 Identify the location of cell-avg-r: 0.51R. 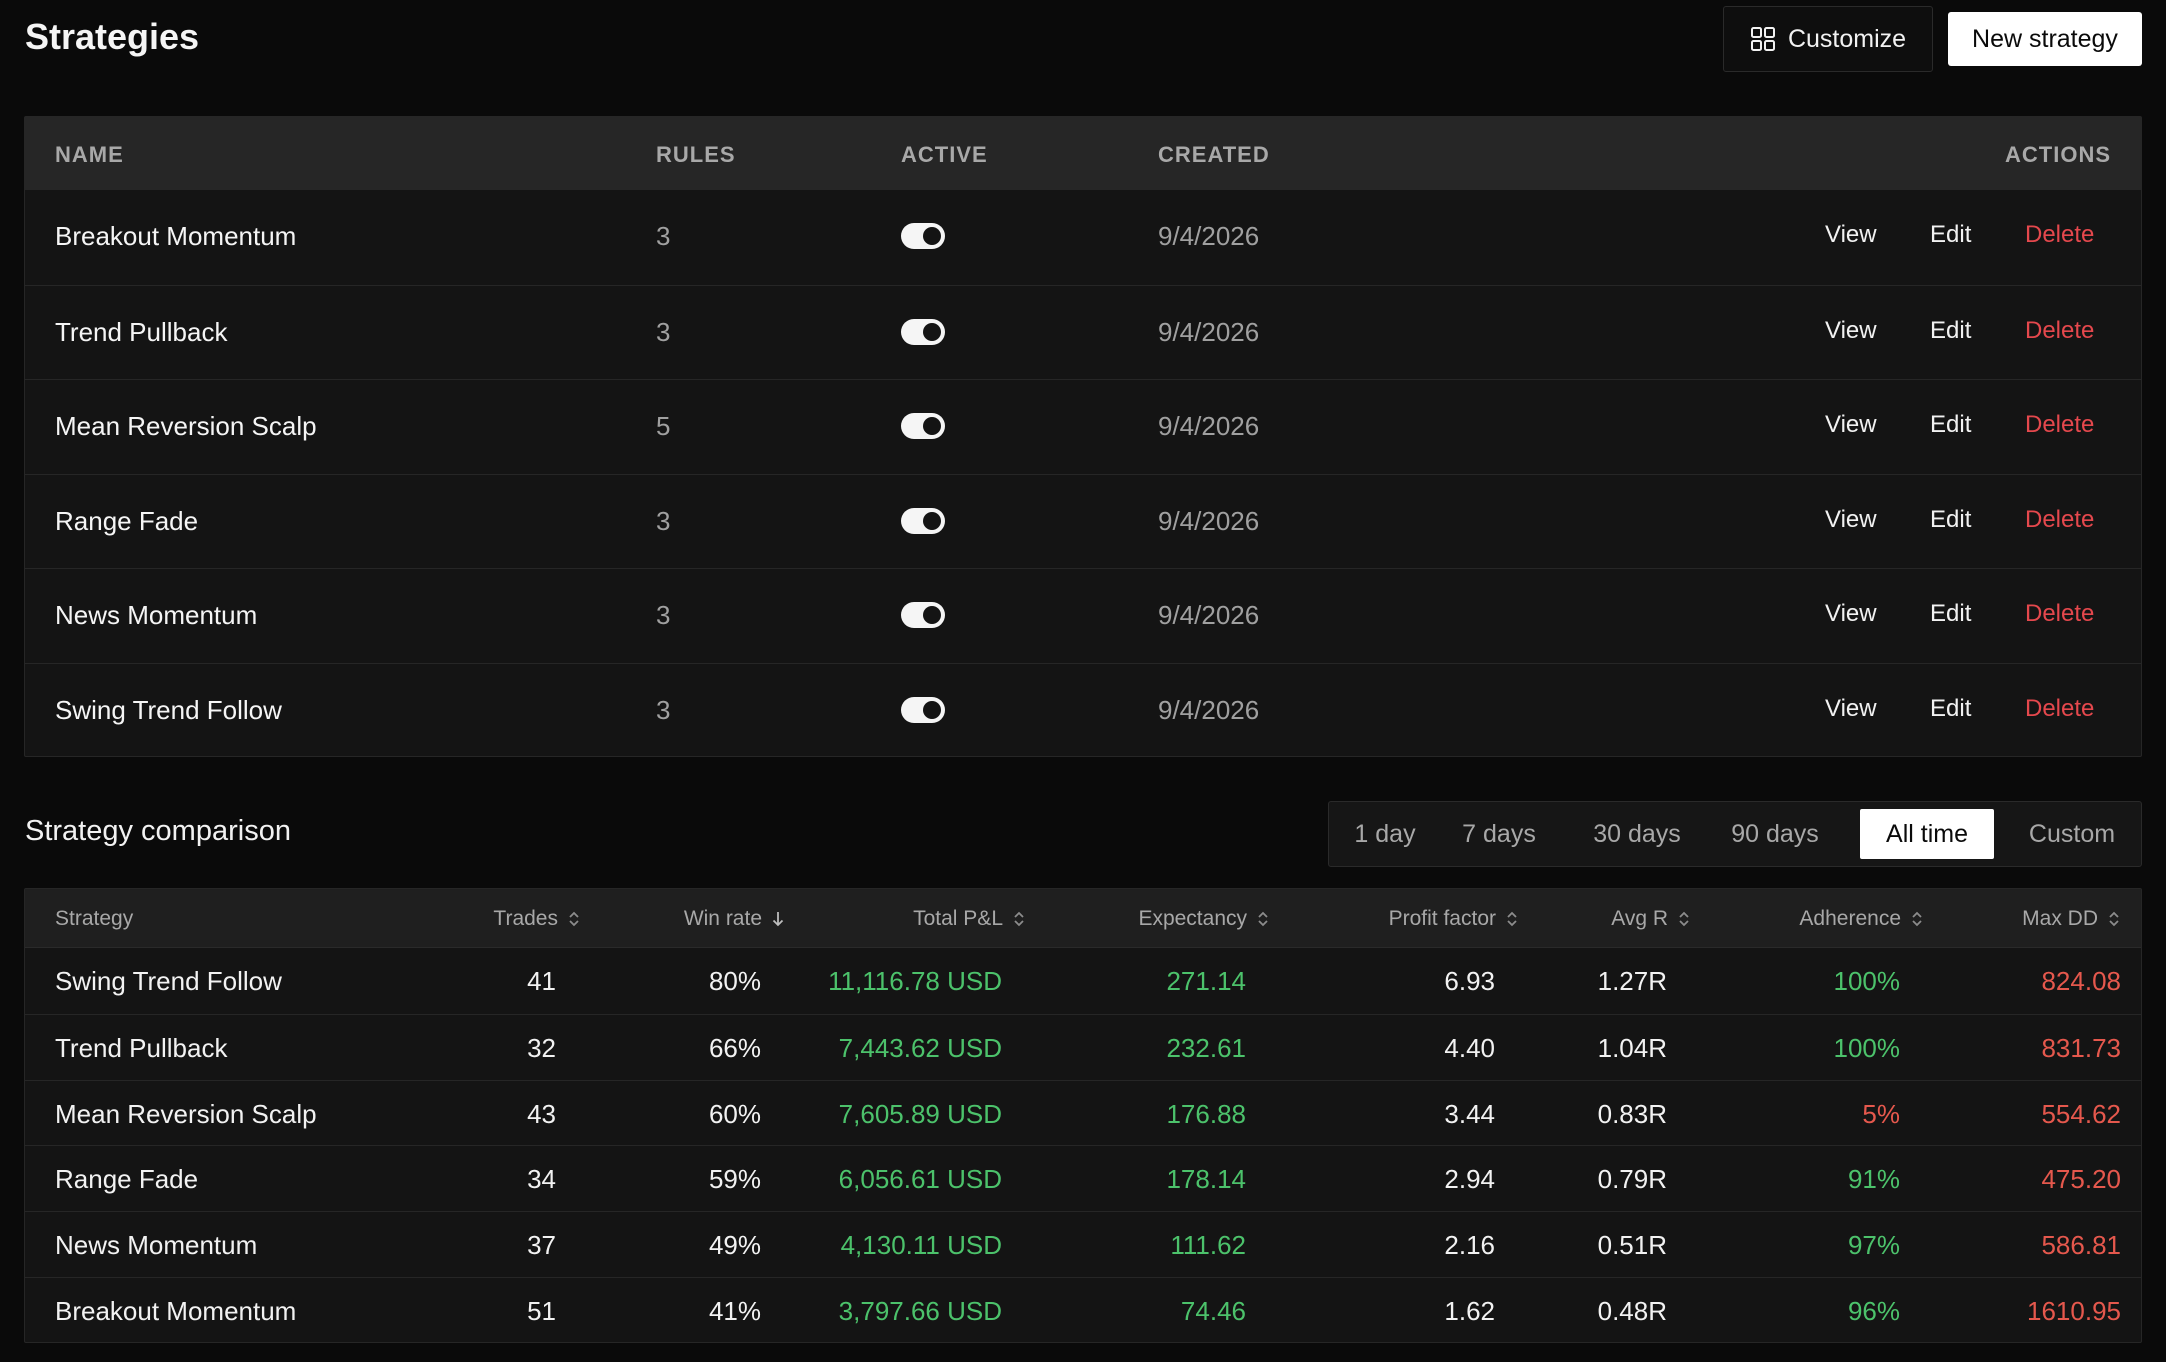
(1632, 1245).